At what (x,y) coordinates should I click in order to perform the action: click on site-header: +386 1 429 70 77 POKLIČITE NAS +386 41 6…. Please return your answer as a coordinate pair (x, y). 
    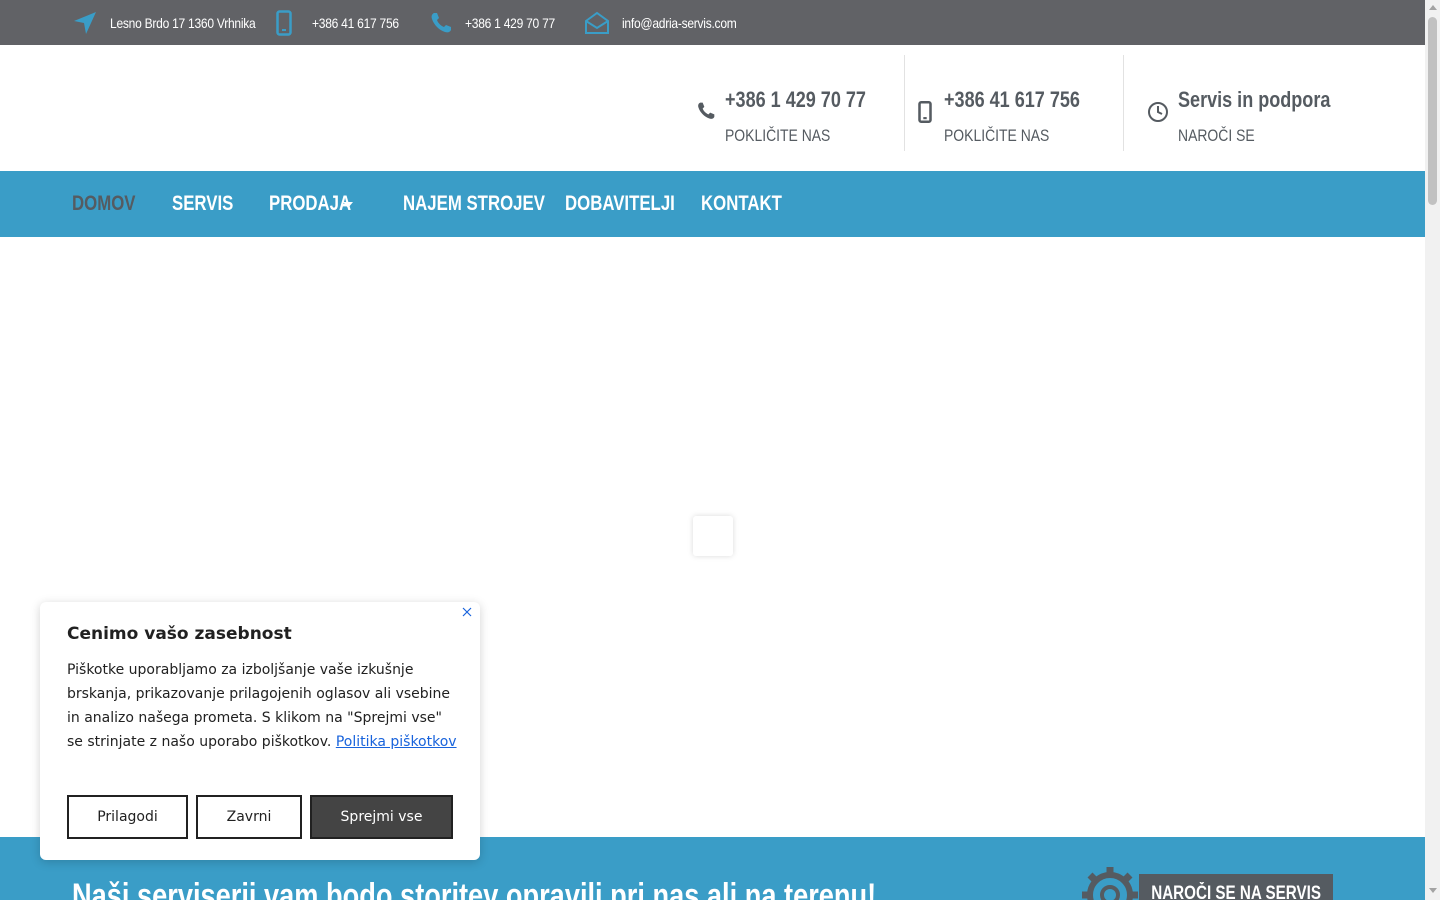
    Looking at the image, I should click on (712, 108).